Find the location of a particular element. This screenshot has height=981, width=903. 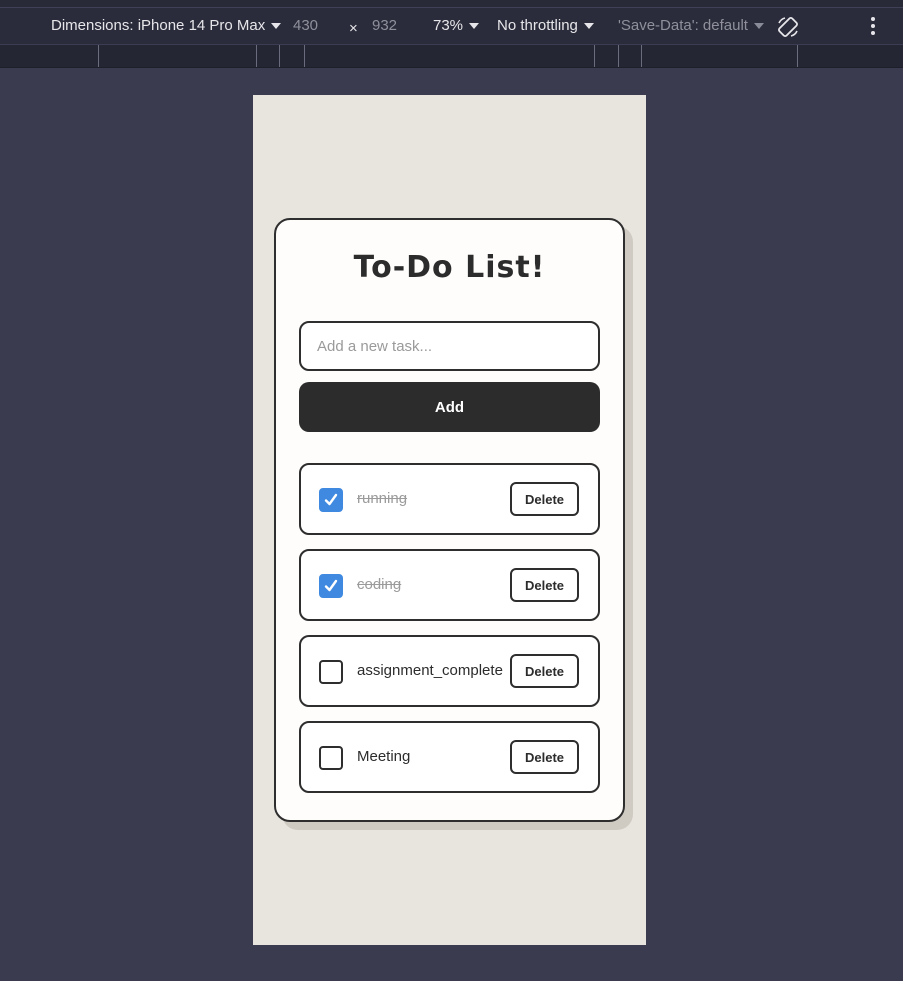

task-item-assignment-complete: assignment_complete Delete is located at coordinates (449, 671).